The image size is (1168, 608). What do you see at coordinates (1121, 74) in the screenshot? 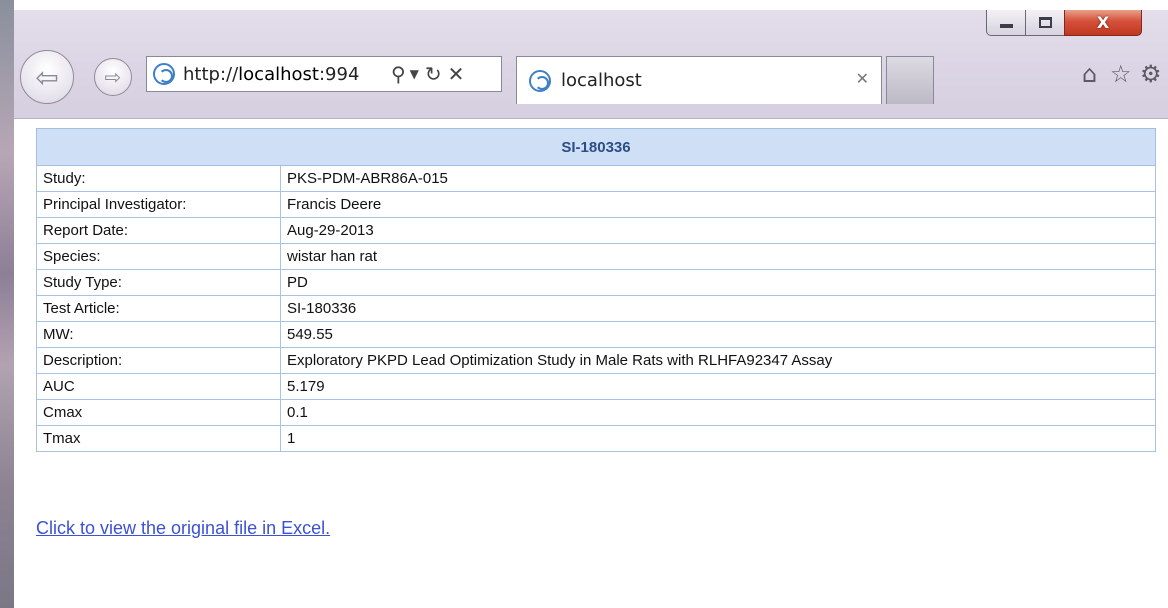
I see `star-icon: ☆` at bounding box center [1121, 74].